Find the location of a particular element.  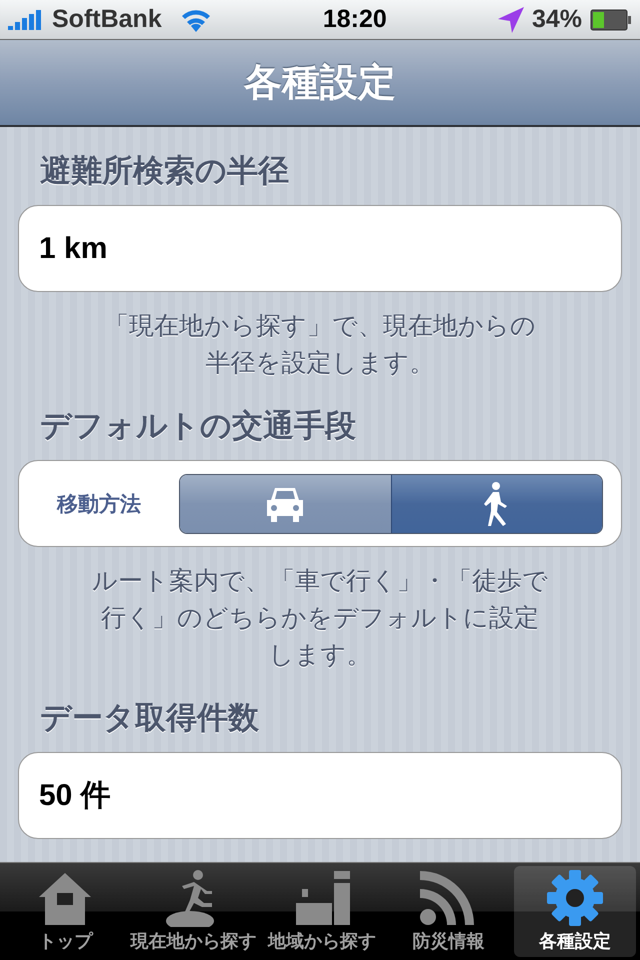

signal-icon is located at coordinates (26, 20).